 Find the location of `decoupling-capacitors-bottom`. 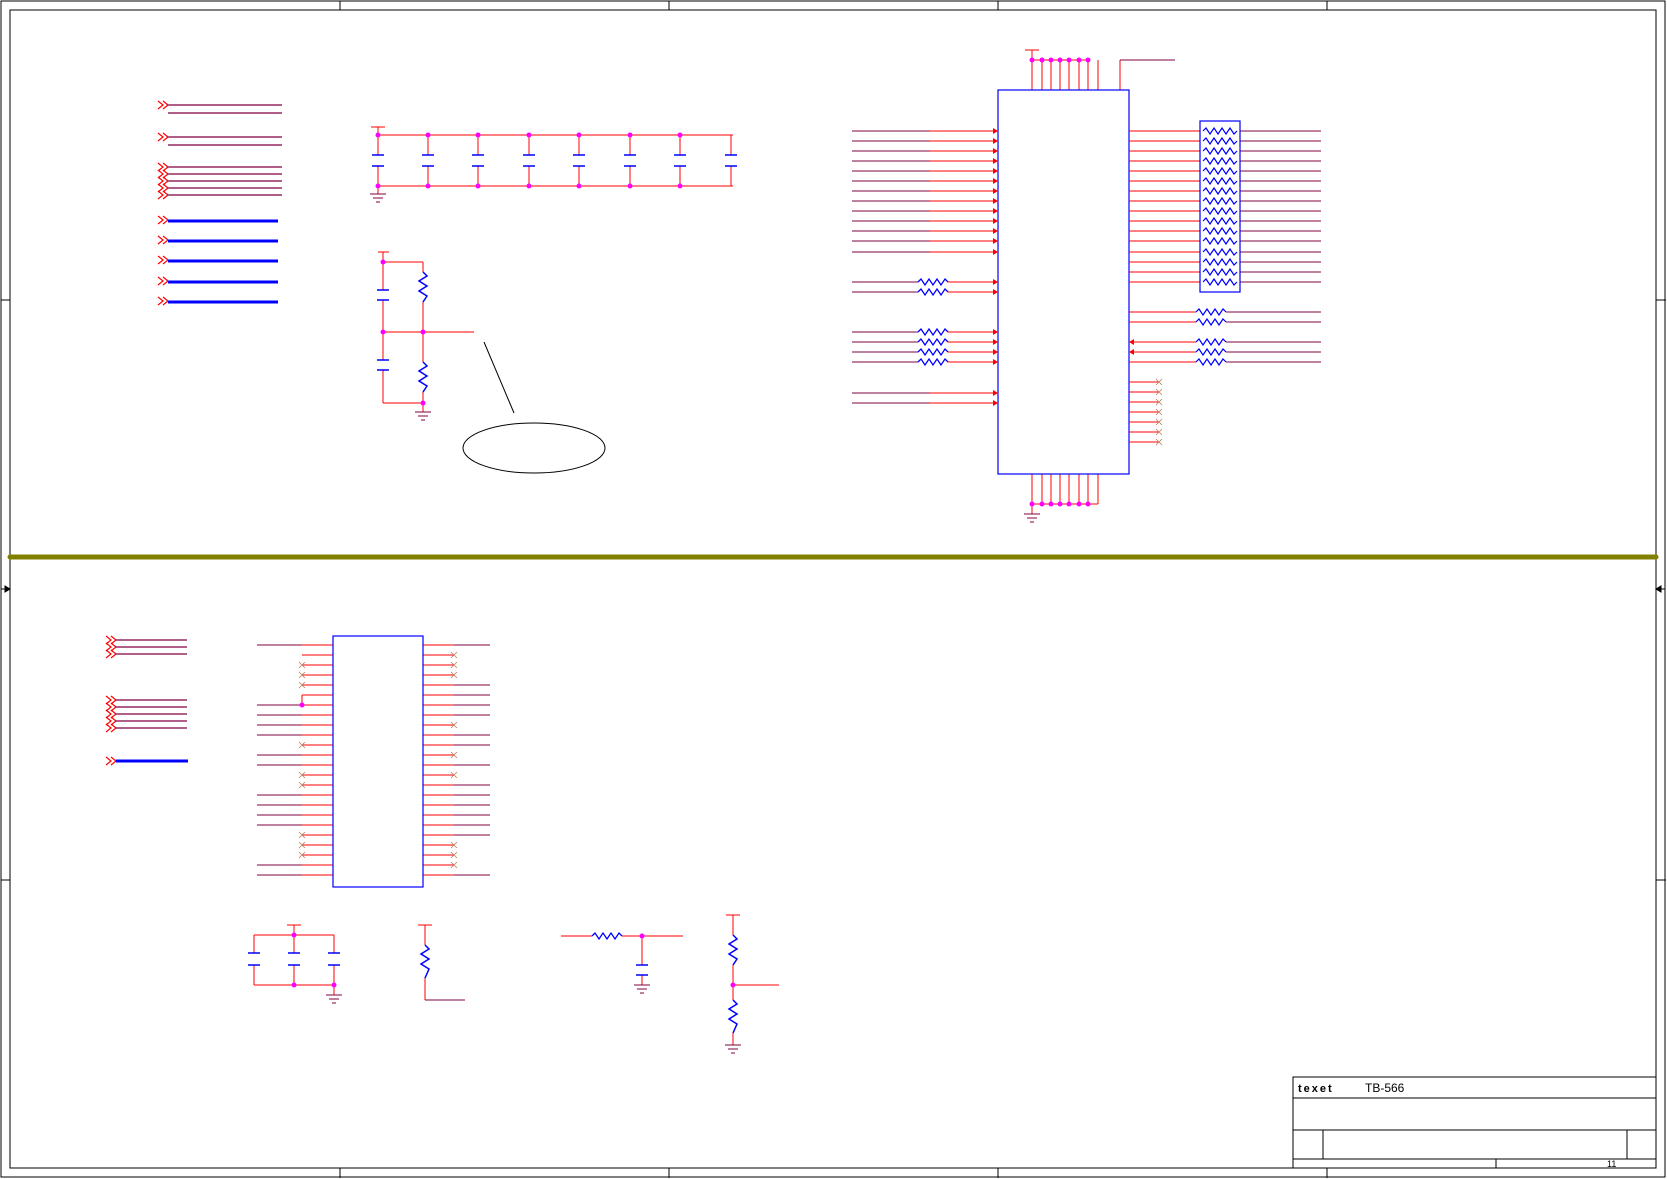

decoupling-capacitors-bottom is located at coordinates (295, 964).